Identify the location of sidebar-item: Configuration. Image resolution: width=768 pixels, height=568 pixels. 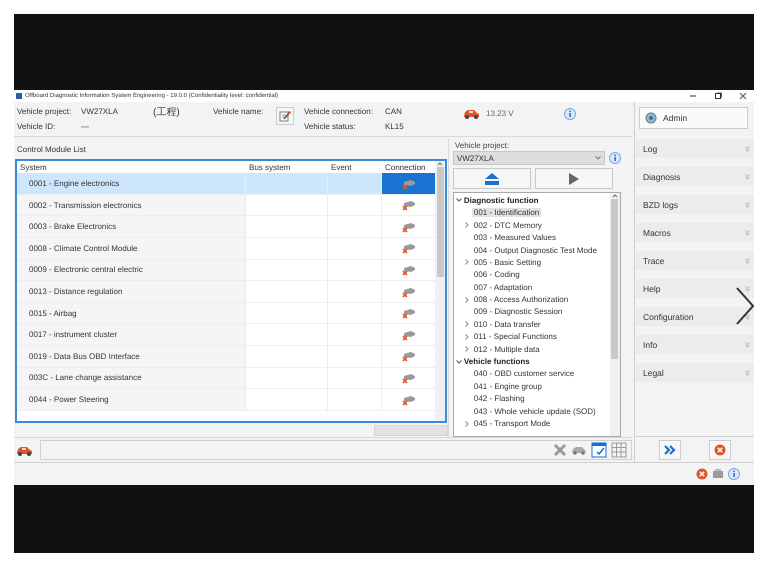
(694, 316).